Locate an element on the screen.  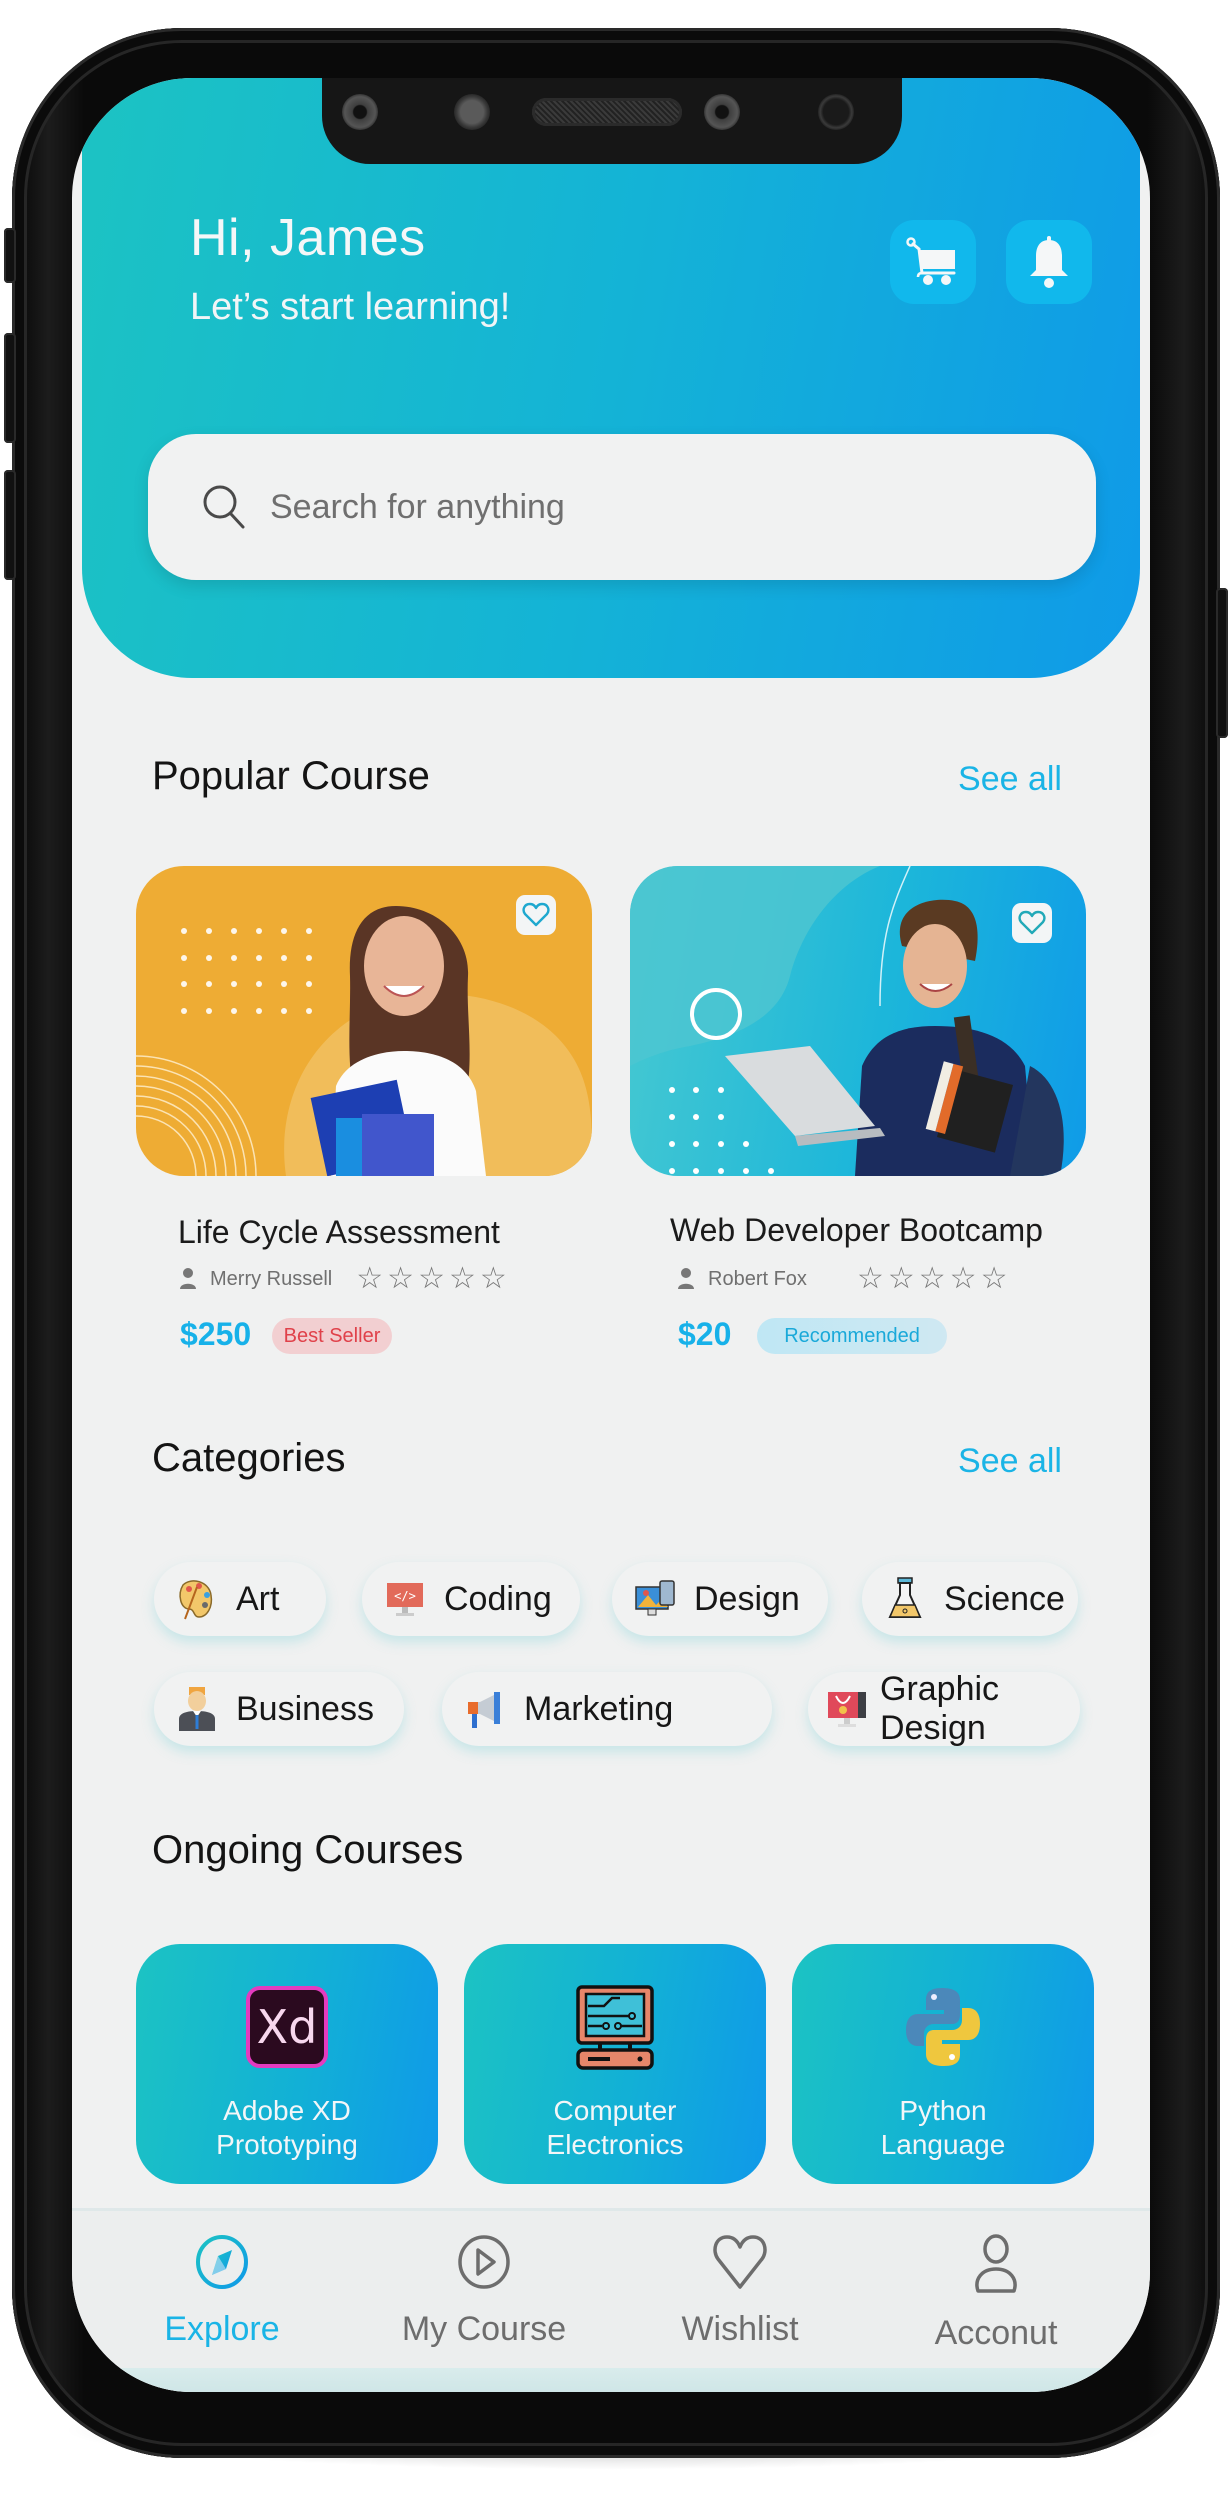
code-monitor-icon: </> is located at coordinates (405, 1599).